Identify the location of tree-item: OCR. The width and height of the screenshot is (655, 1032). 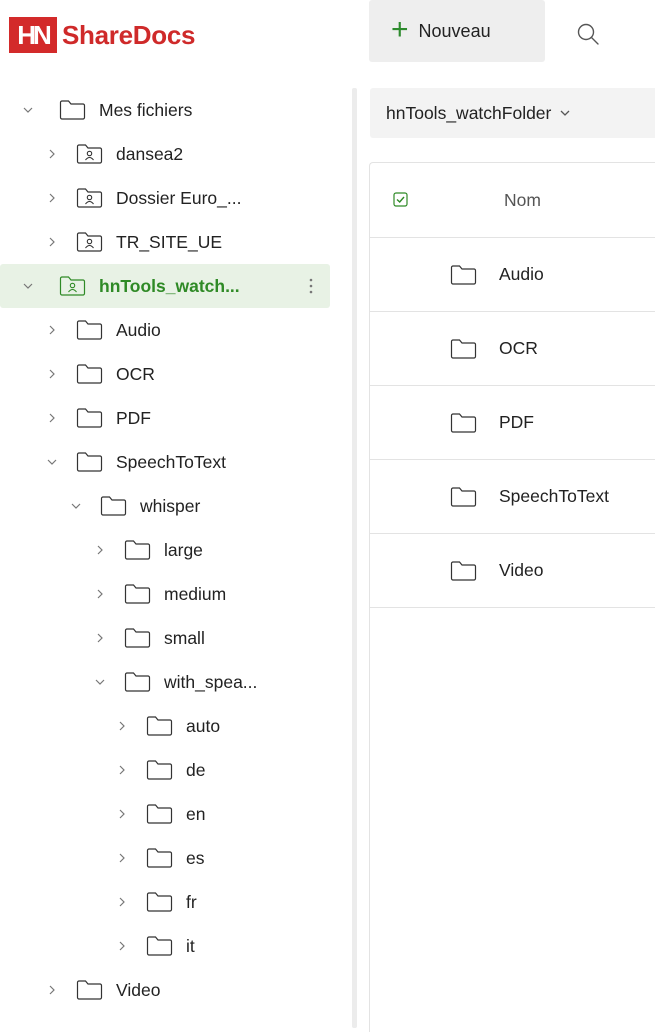
(170, 374).